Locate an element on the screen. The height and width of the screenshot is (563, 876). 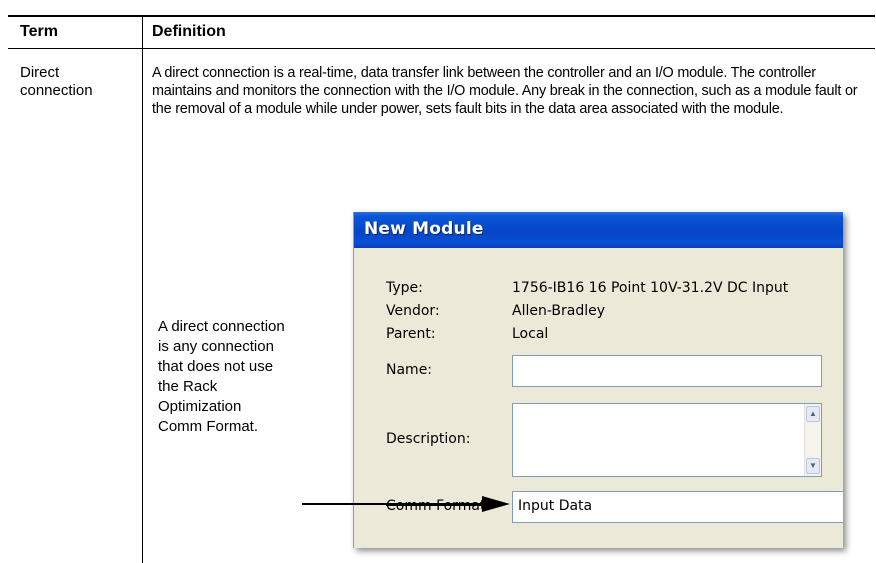
parent-label: Parent: is located at coordinates (411, 334).